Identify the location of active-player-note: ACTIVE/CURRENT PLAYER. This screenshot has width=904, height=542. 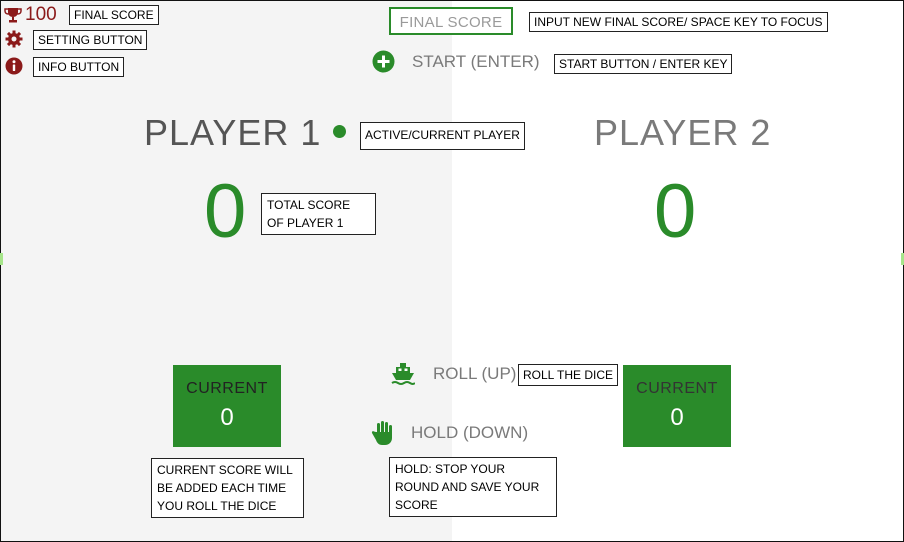
(442, 136).